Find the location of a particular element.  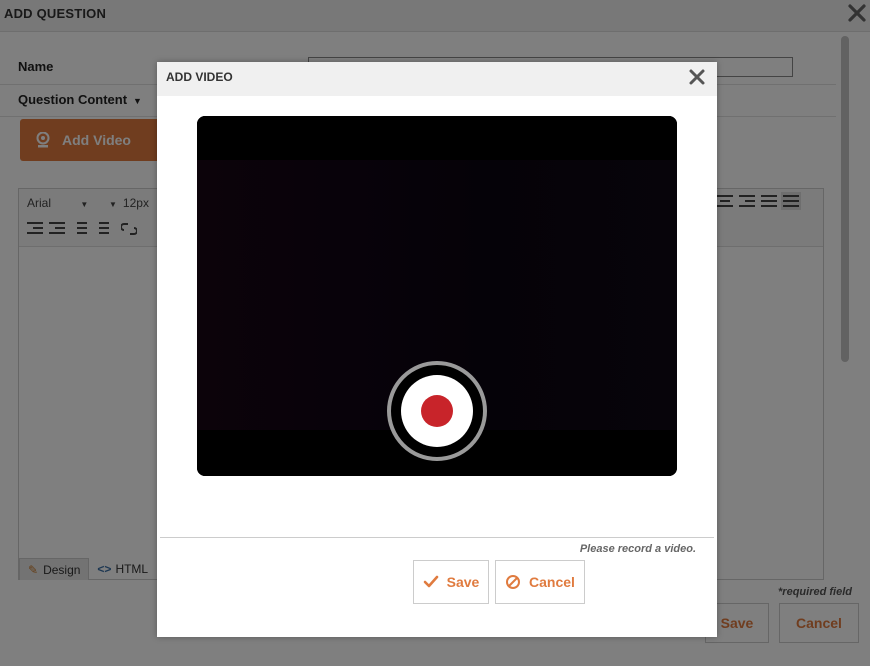

save-label: Save is located at coordinates (463, 582).